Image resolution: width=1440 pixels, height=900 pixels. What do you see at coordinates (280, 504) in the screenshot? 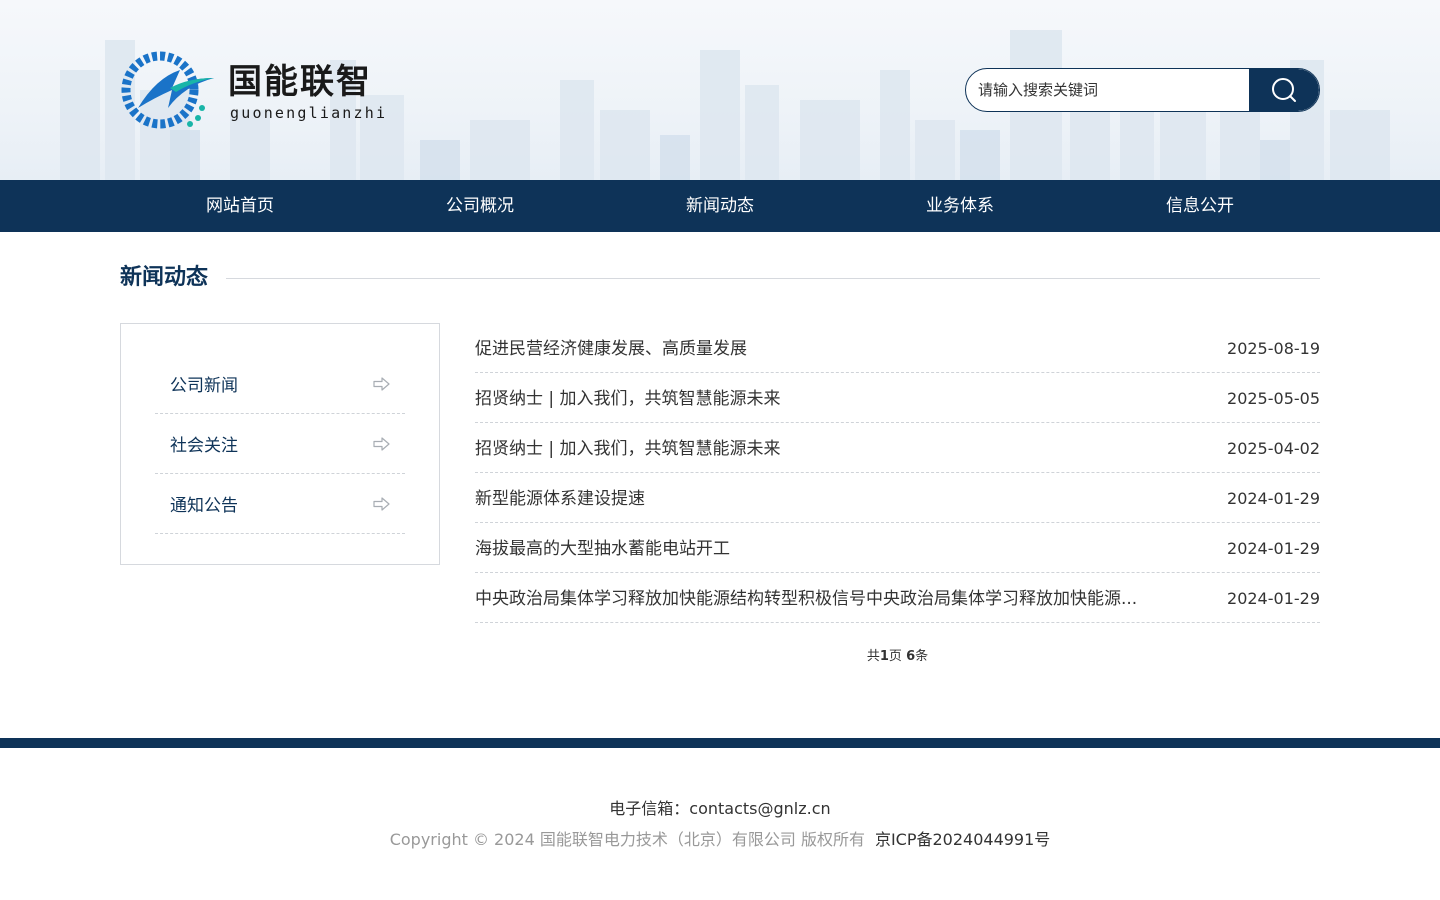
I see `sidebar-item-notices: 通知公告` at bounding box center [280, 504].